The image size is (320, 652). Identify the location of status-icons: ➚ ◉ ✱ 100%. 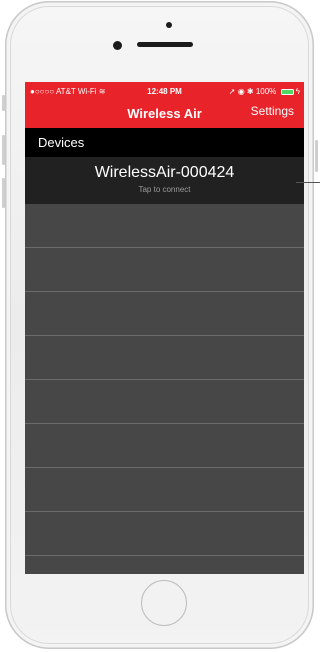
(252, 91).